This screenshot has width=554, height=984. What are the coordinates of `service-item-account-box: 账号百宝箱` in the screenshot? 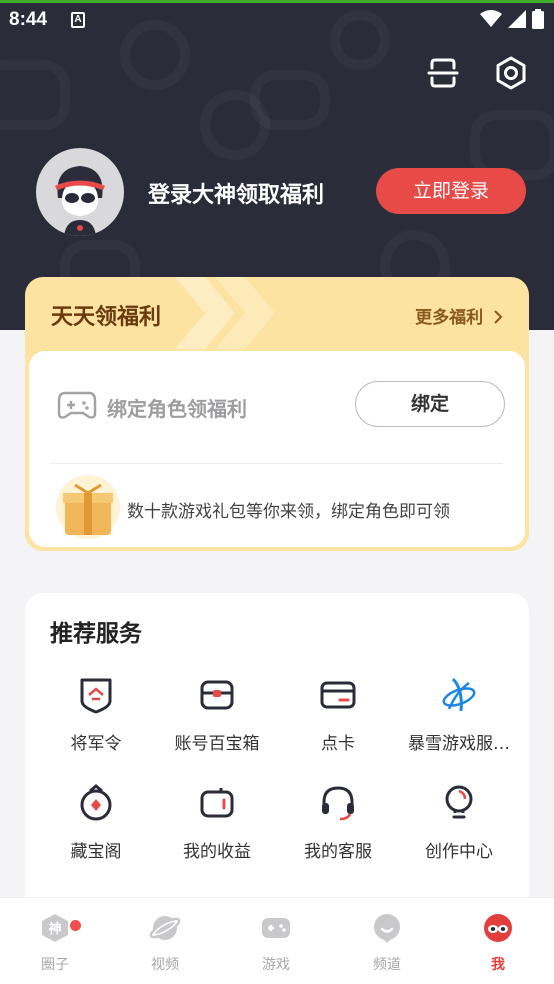 It's located at (217, 714).